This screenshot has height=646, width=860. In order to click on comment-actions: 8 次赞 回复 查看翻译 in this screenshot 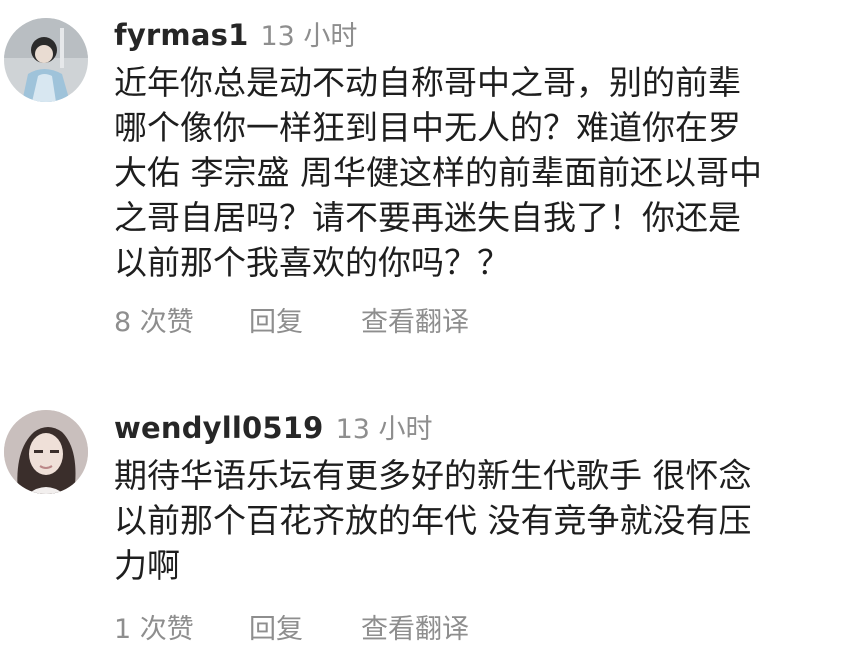, I will do `click(291, 319)`.